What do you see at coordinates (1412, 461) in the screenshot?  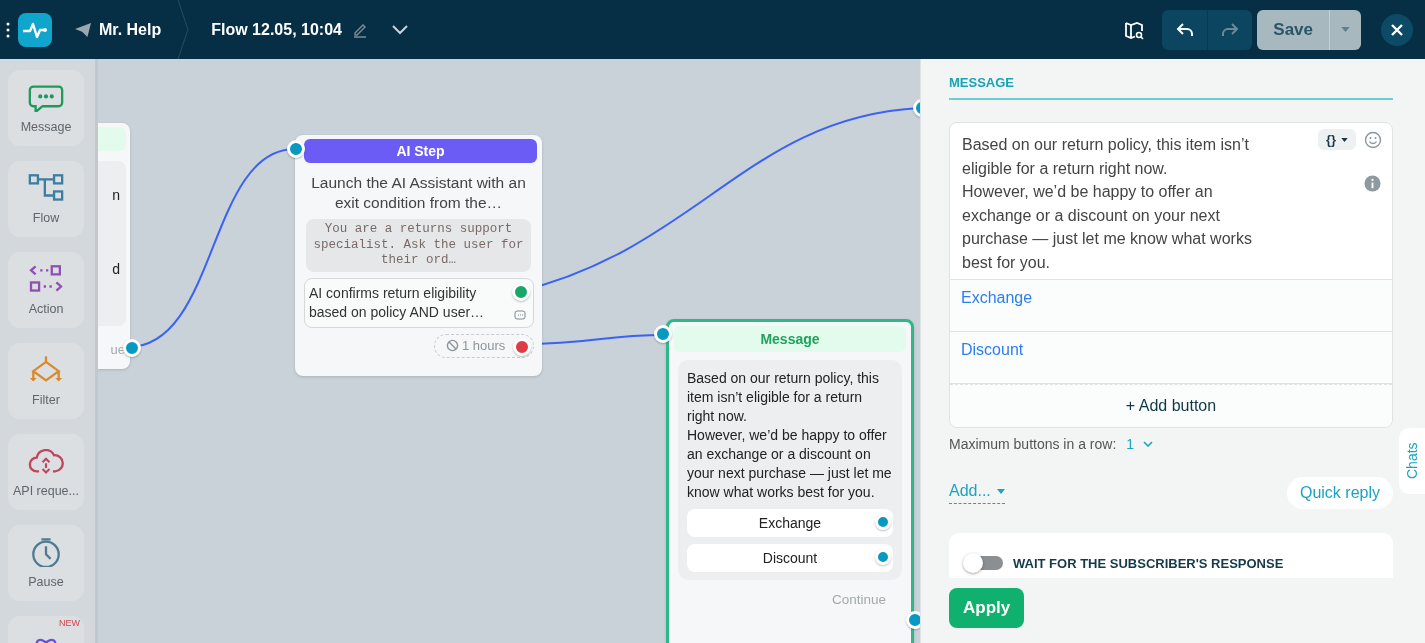 I see `chats-tab: Chats` at bounding box center [1412, 461].